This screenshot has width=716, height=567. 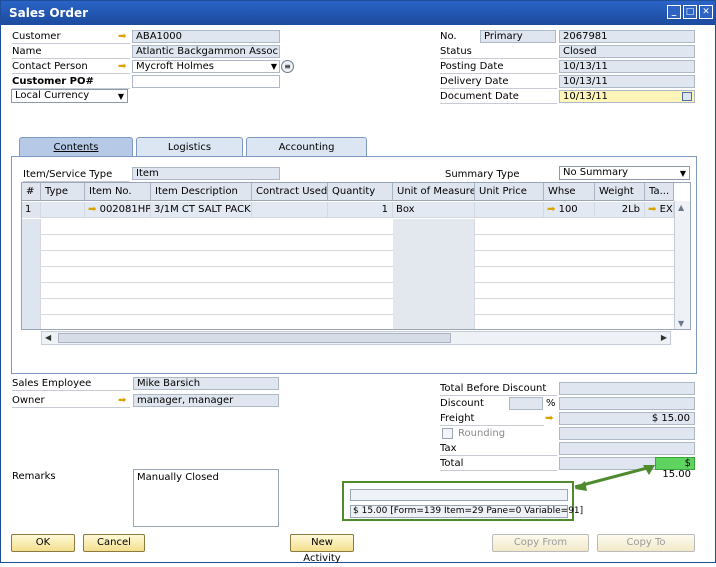 I want to click on copy-to-button: Copy To, so click(x=646, y=543).